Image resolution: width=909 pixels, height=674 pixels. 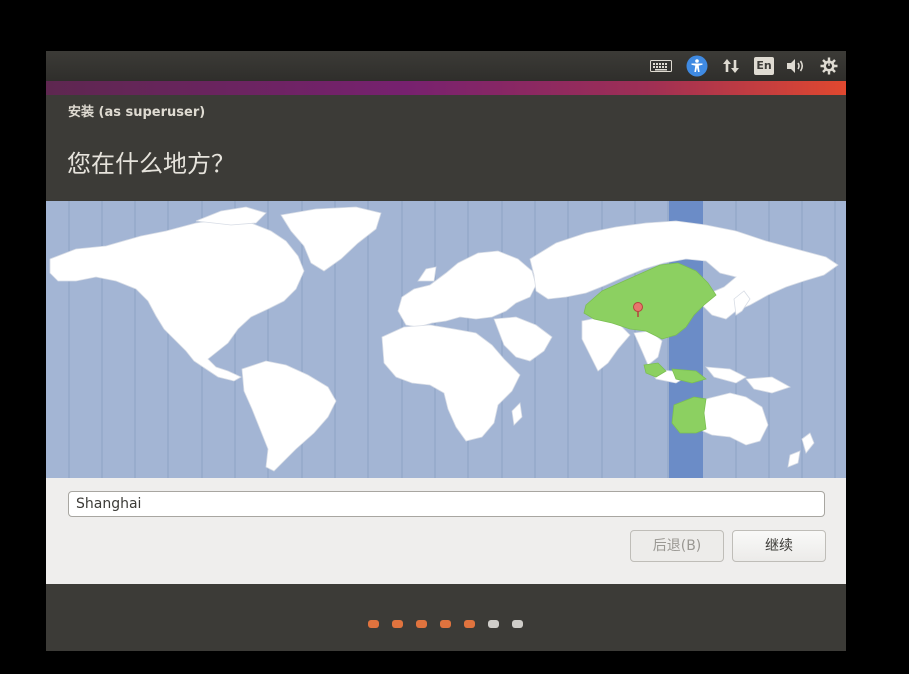 I want to click on language-icon: En, so click(x=764, y=66).